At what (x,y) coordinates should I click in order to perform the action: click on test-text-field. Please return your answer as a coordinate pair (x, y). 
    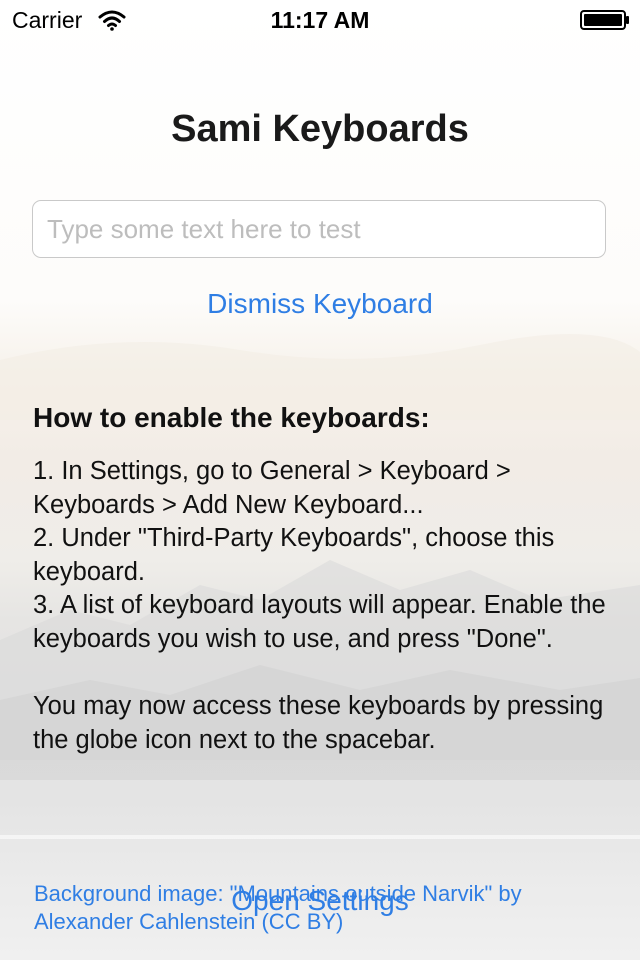
    Looking at the image, I should click on (319, 229).